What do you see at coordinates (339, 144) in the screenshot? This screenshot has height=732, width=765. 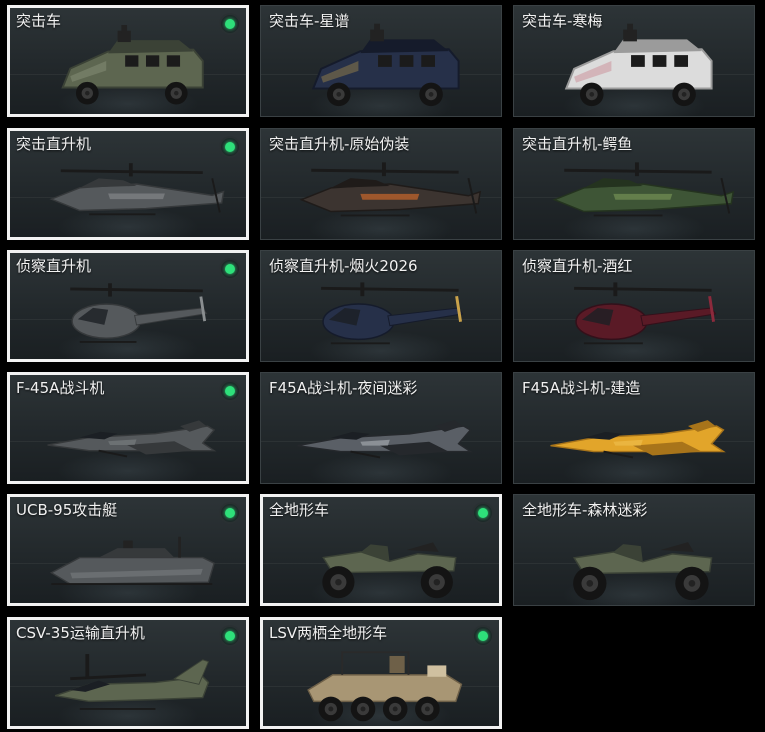 I see `vehicle-skin-label: 突击直升机-原始伪装` at bounding box center [339, 144].